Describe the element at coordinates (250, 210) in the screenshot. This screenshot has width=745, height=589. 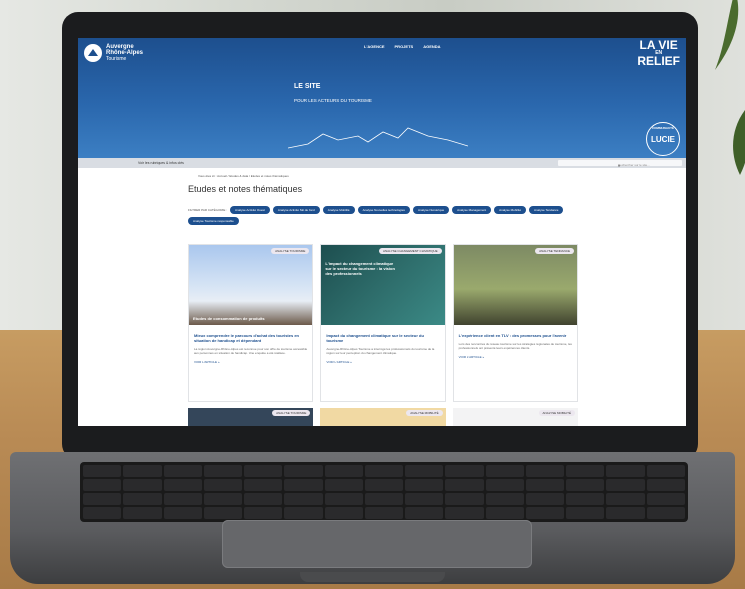
I see `filter-tag: Analyse Activité Ouest` at that location.